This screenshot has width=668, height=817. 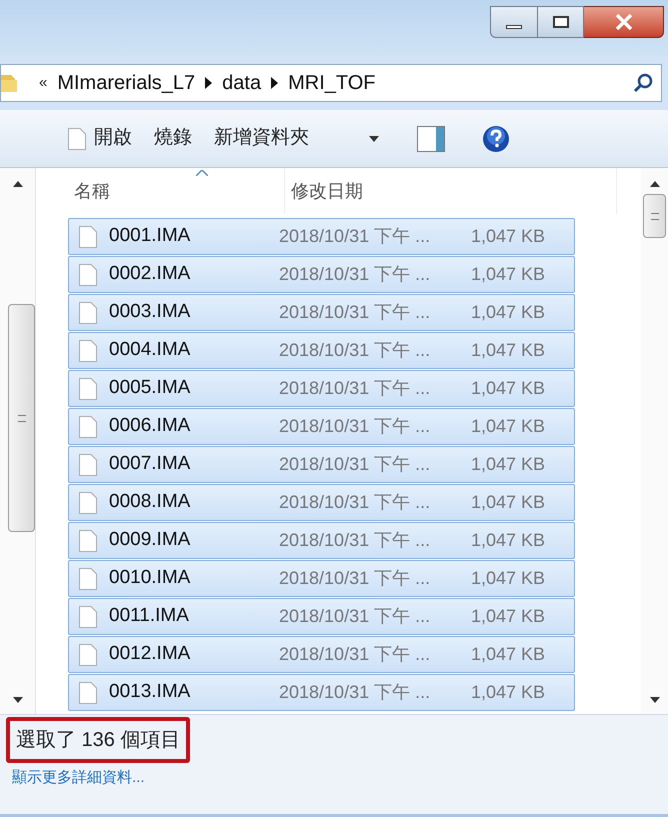 I want to click on file-name: 0004.IMA, so click(x=150, y=350).